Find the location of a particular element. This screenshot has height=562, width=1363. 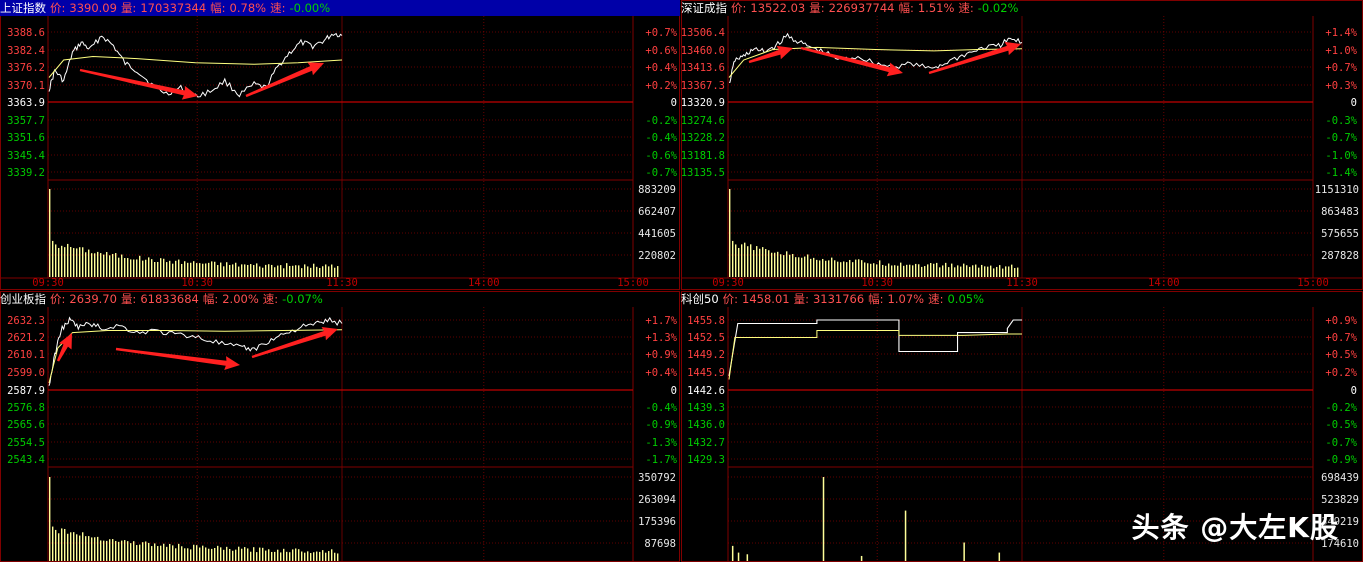

change-value: 0.78% is located at coordinates (248, 8).